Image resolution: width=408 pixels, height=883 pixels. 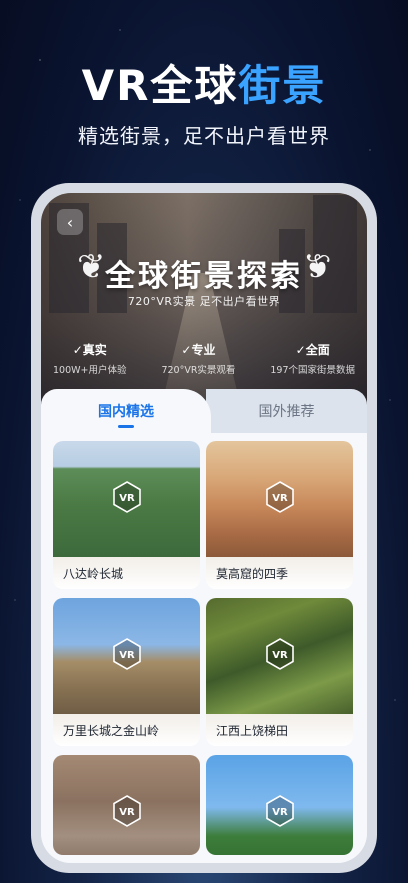 I want to click on promo-headline: VR全球街景, so click(x=204, y=82).